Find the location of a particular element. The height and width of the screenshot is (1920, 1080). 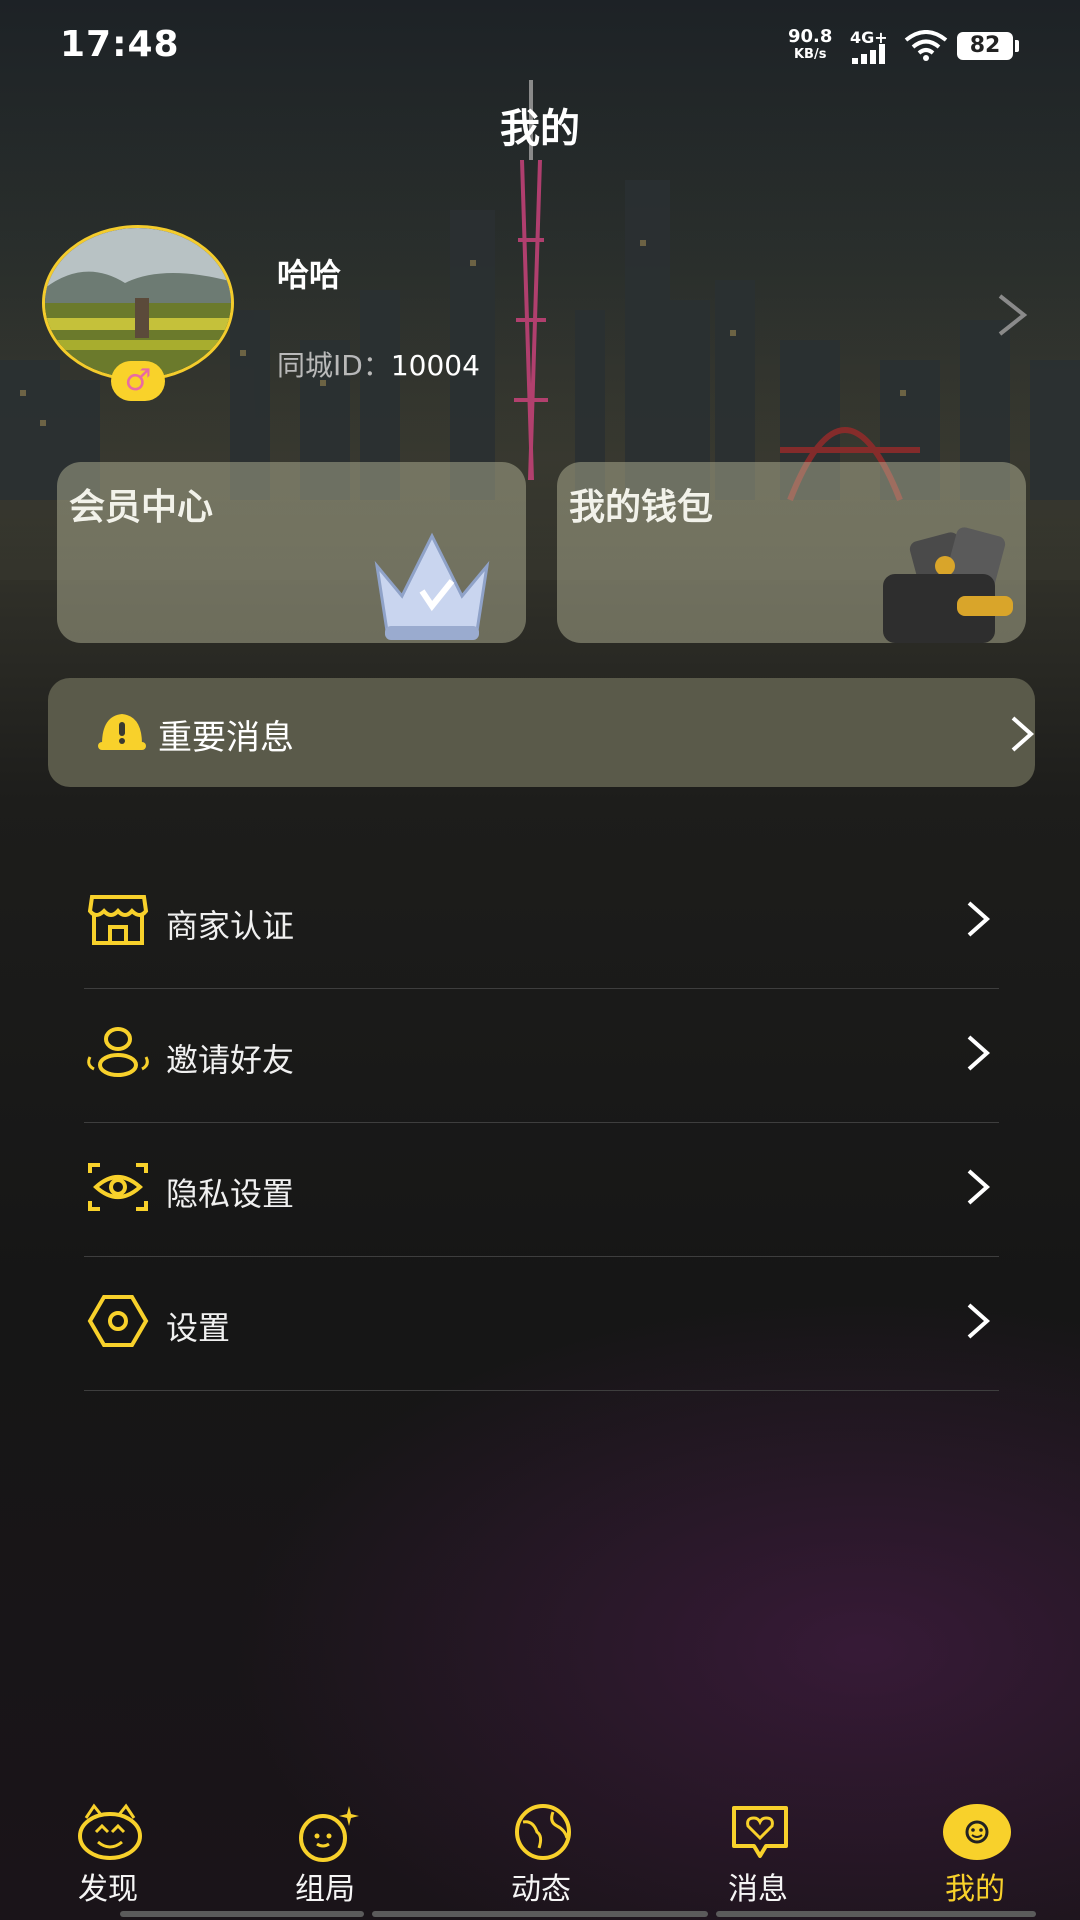

status-time: 17:48 is located at coordinates (120, 44).